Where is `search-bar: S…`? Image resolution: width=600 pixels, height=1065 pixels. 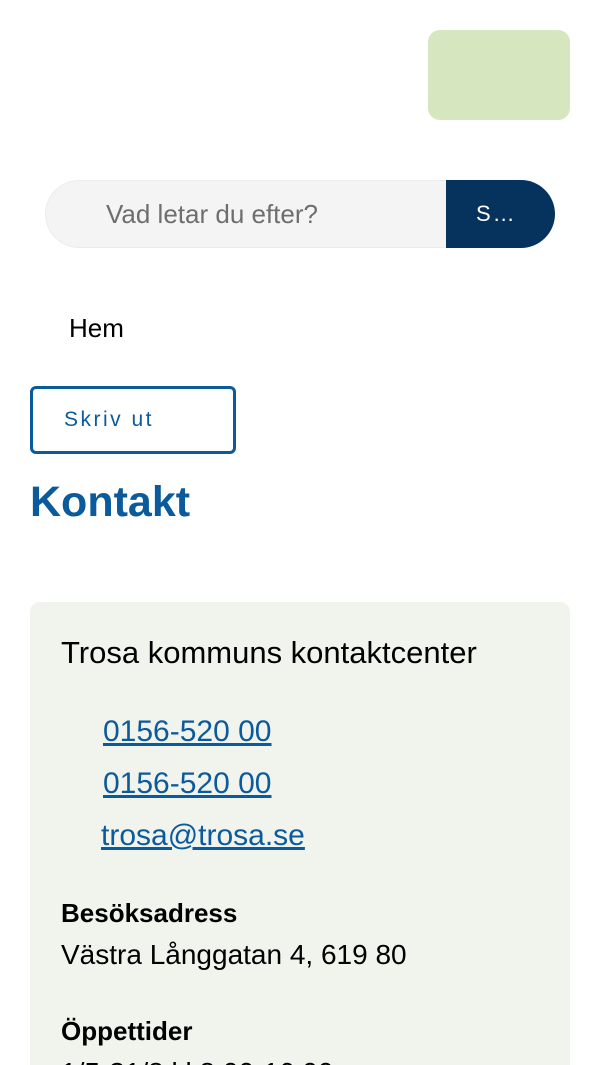
search-bar: S… is located at coordinates (300, 214).